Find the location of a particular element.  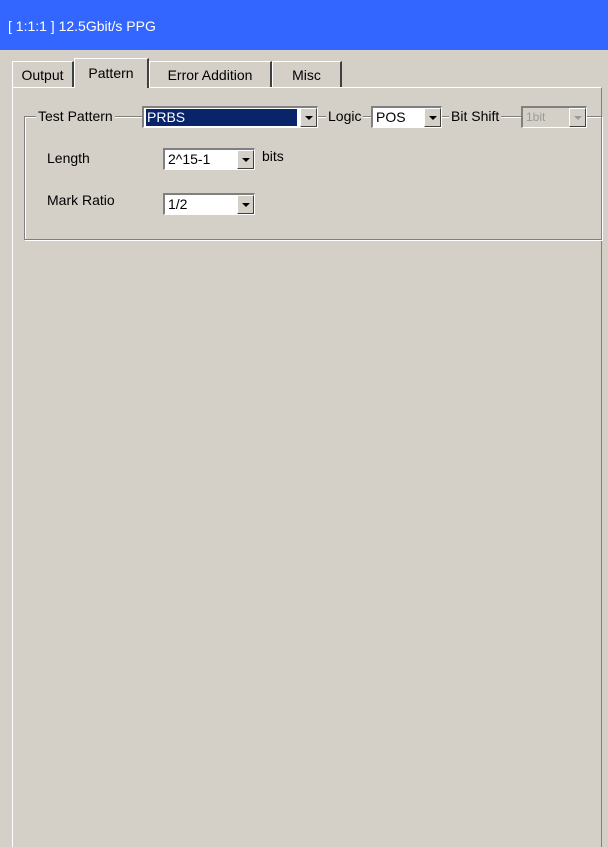

length-select: 2^15-1 is located at coordinates (209, 159).